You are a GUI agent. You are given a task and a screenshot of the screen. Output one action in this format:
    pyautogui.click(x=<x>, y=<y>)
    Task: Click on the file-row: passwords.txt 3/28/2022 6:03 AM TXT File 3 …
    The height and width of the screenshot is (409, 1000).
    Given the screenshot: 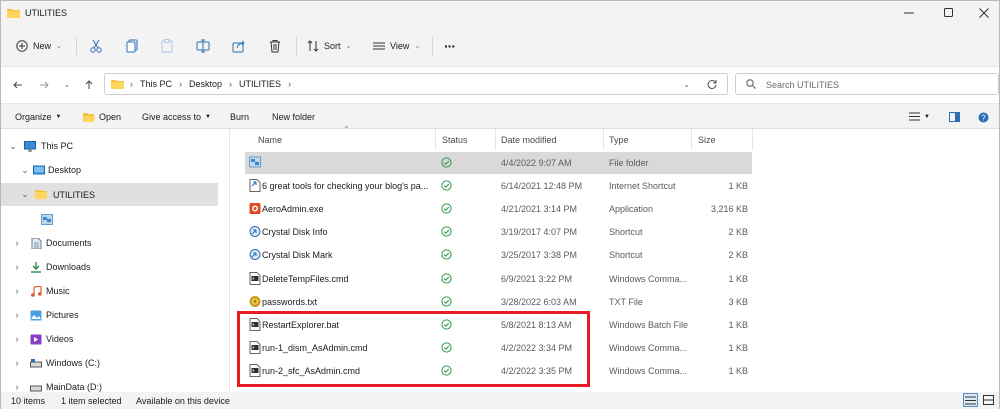 What is the action you would take?
    pyautogui.click(x=498, y=302)
    